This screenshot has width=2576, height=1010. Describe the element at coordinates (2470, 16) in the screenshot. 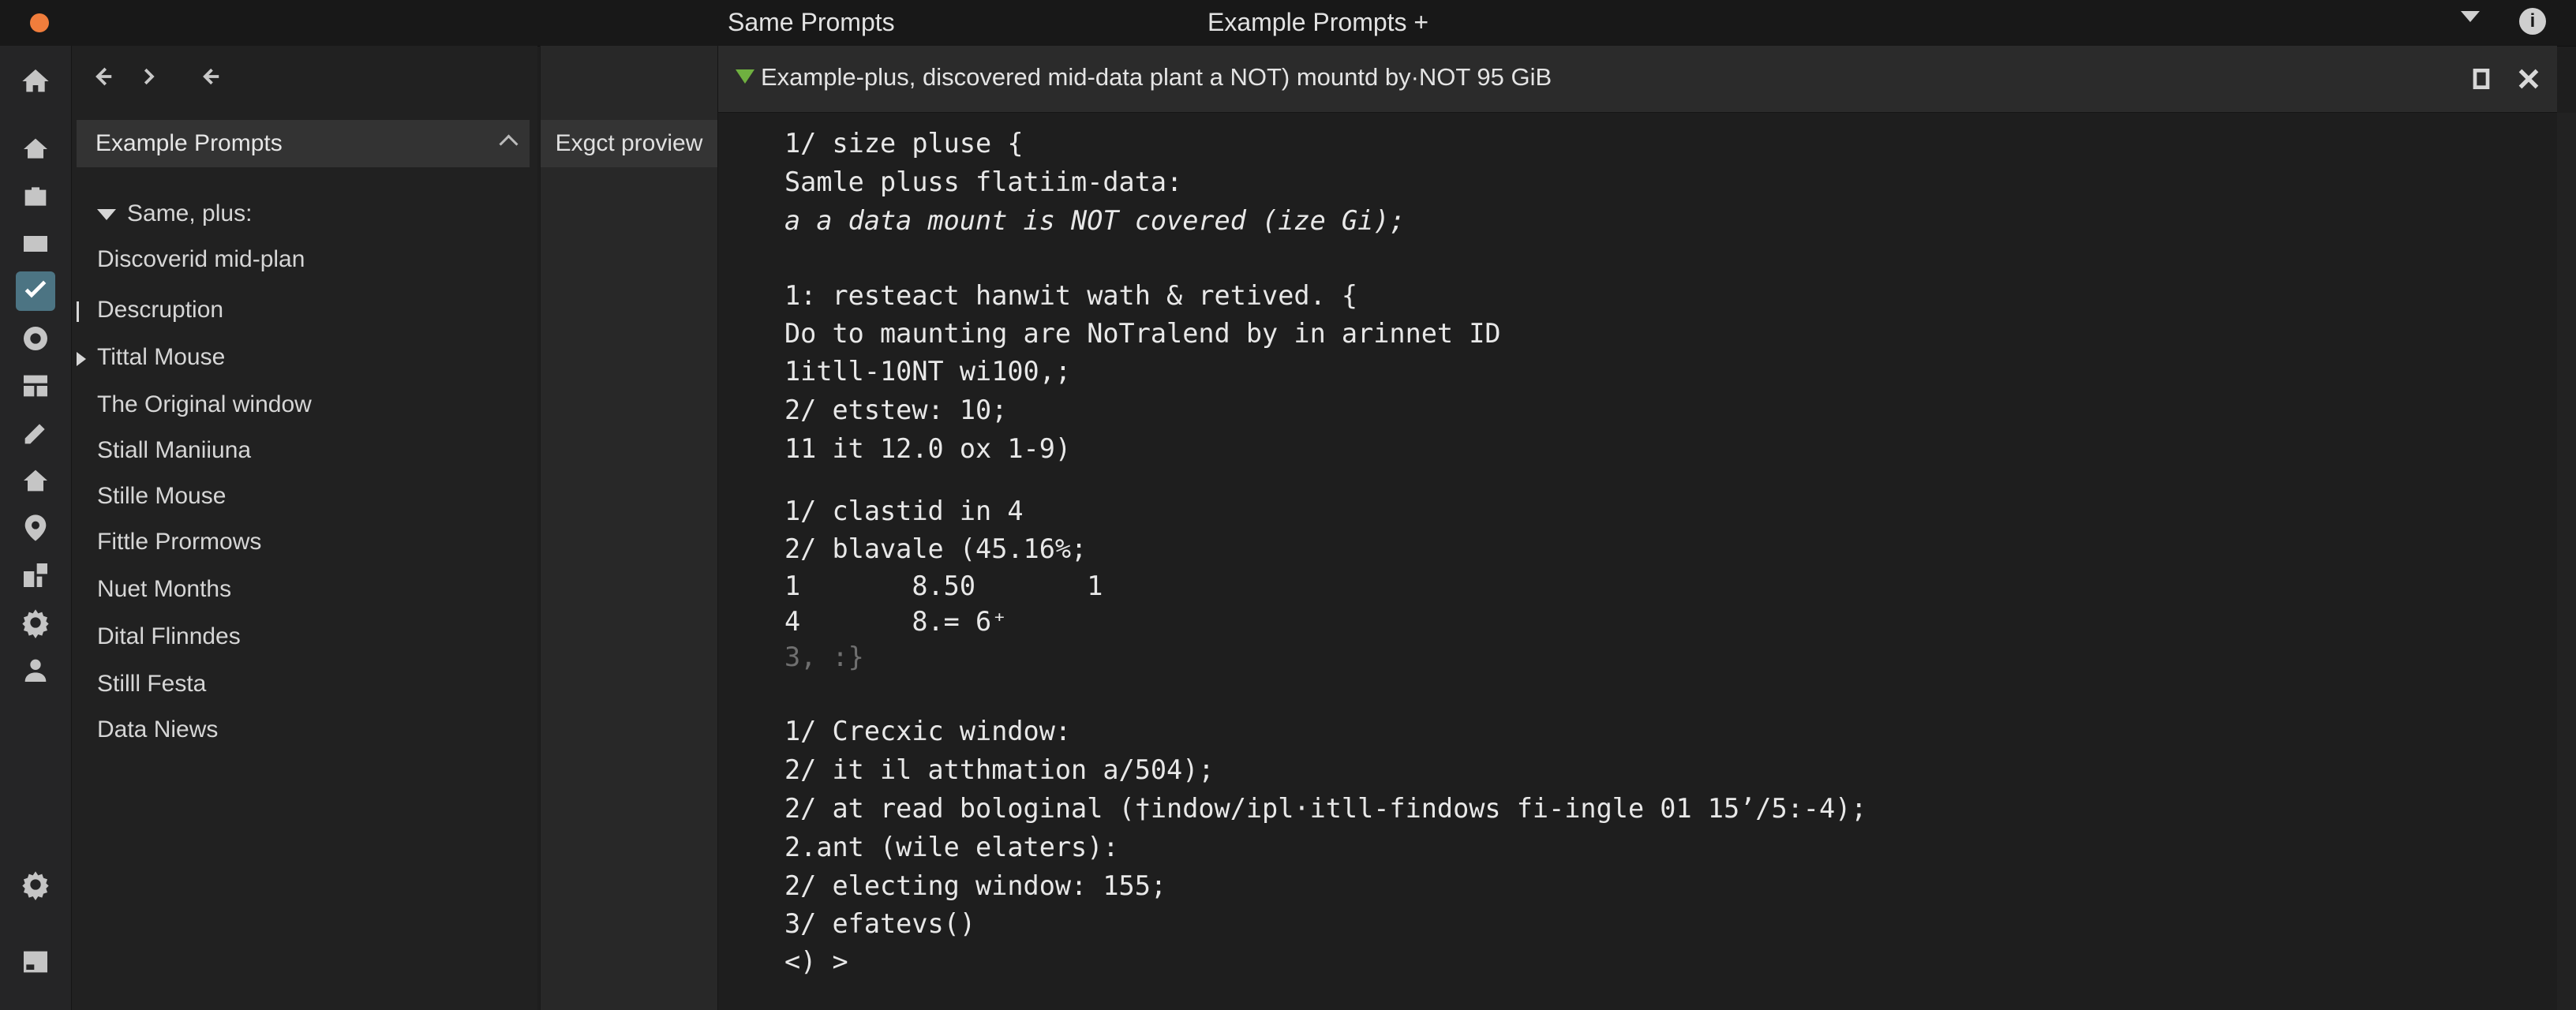

I see `dropdown-icon` at that location.